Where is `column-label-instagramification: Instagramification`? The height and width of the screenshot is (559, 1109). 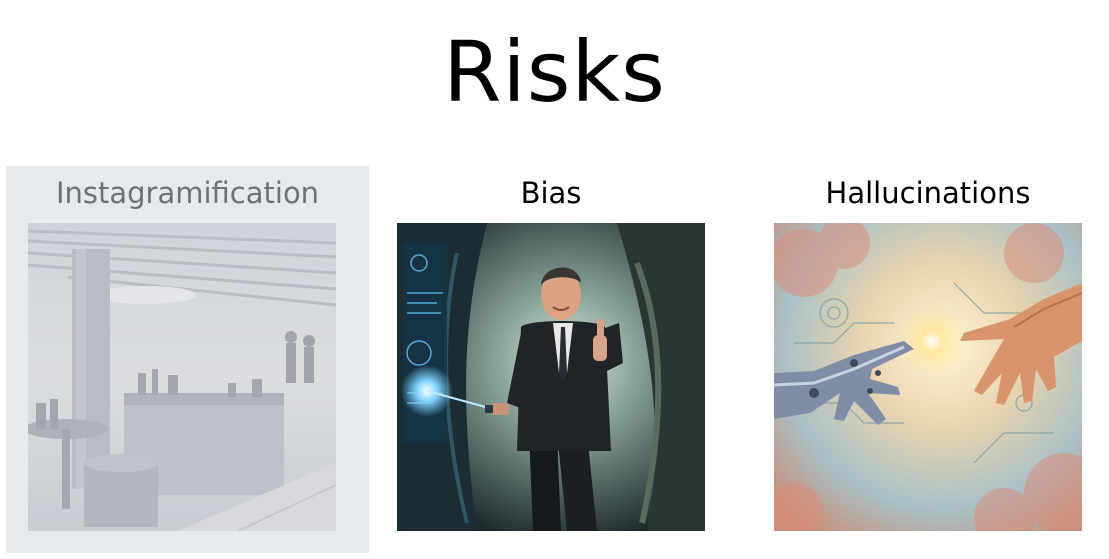
column-label-instagramification: Instagramification is located at coordinates (187, 193).